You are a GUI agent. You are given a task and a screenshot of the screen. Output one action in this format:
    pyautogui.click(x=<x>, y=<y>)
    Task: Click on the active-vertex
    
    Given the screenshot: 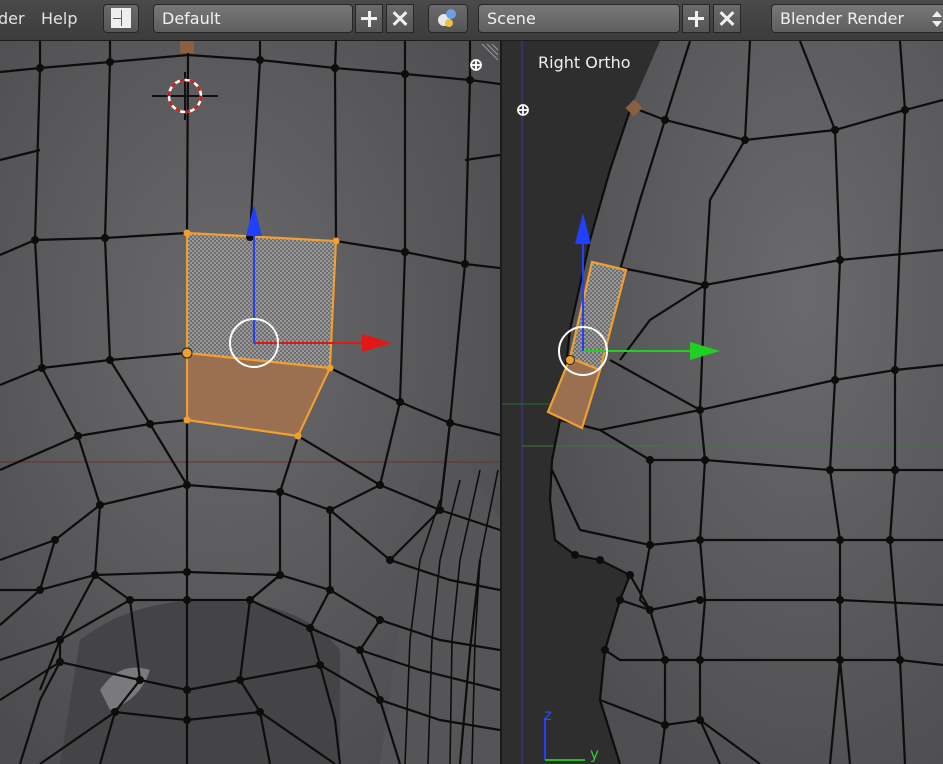 What is the action you would take?
    pyautogui.click(x=187, y=353)
    